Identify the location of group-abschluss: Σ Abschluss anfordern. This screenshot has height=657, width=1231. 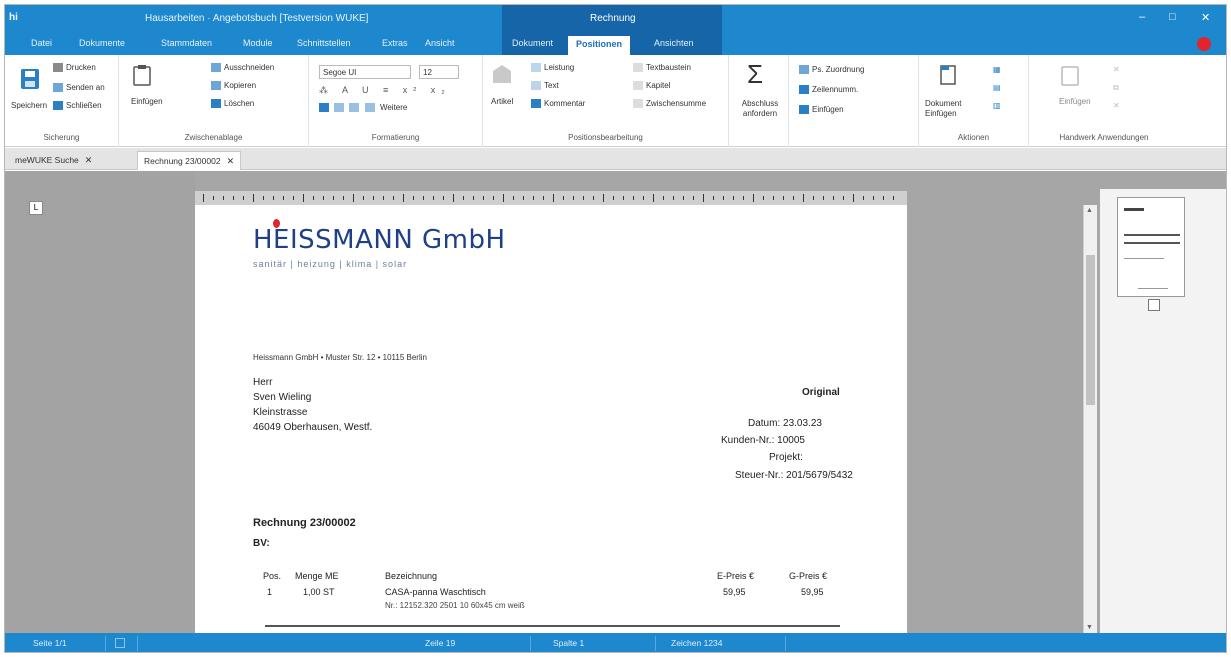
(759, 101).